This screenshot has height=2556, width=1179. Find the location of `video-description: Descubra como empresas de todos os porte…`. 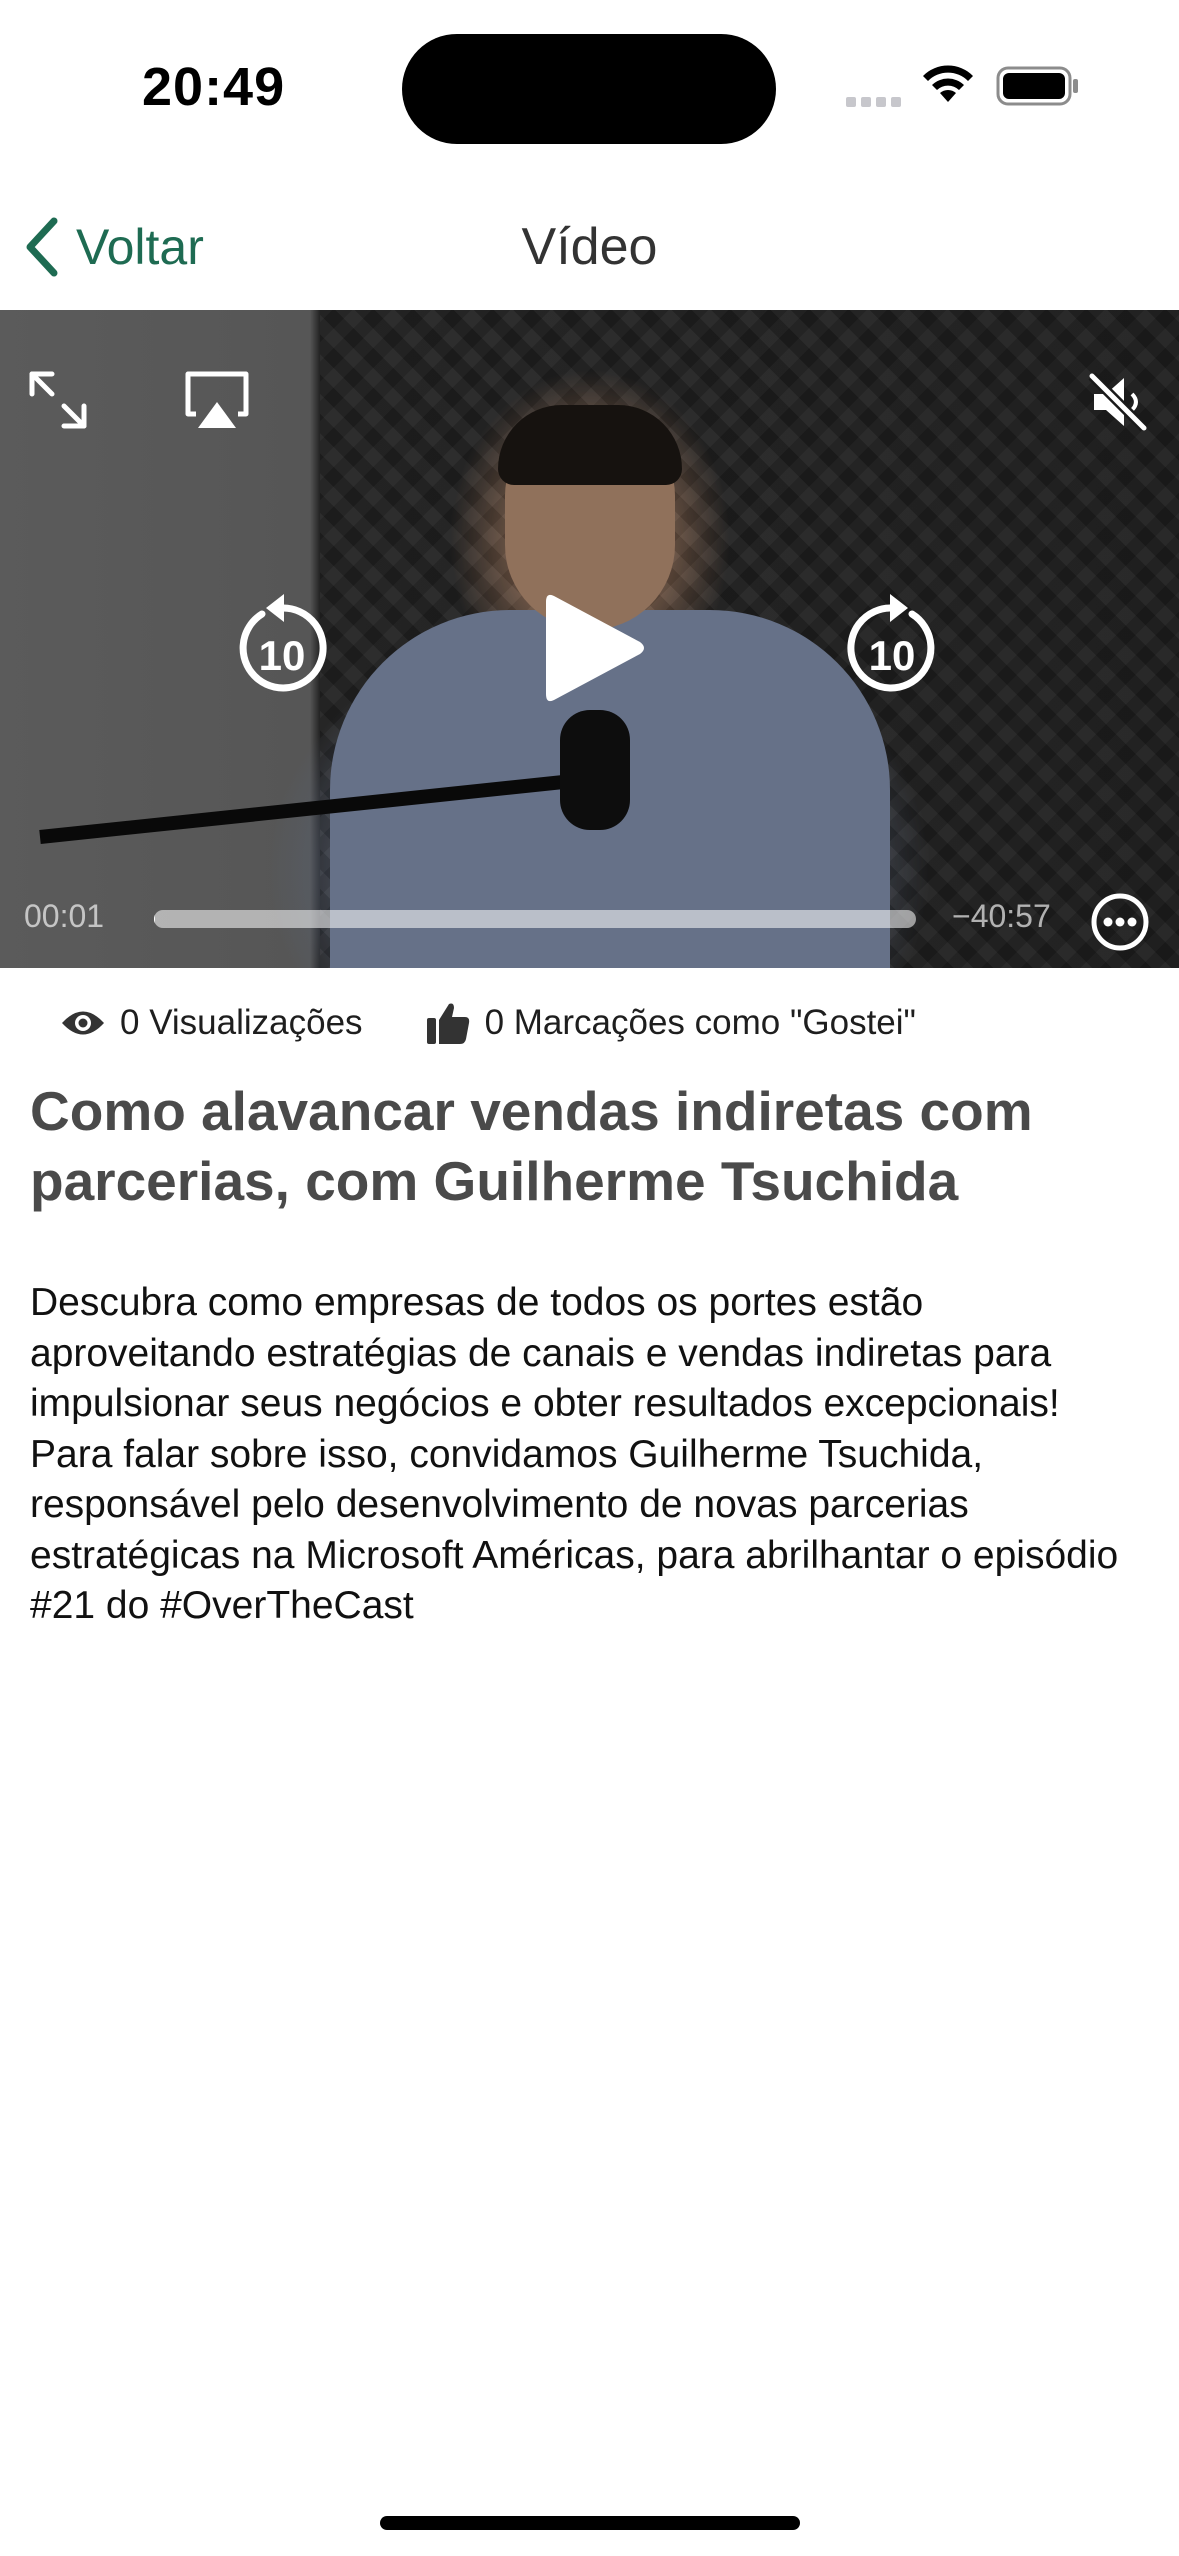

video-description: Descubra como empresas de todos os porte… is located at coordinates (574, 1454).